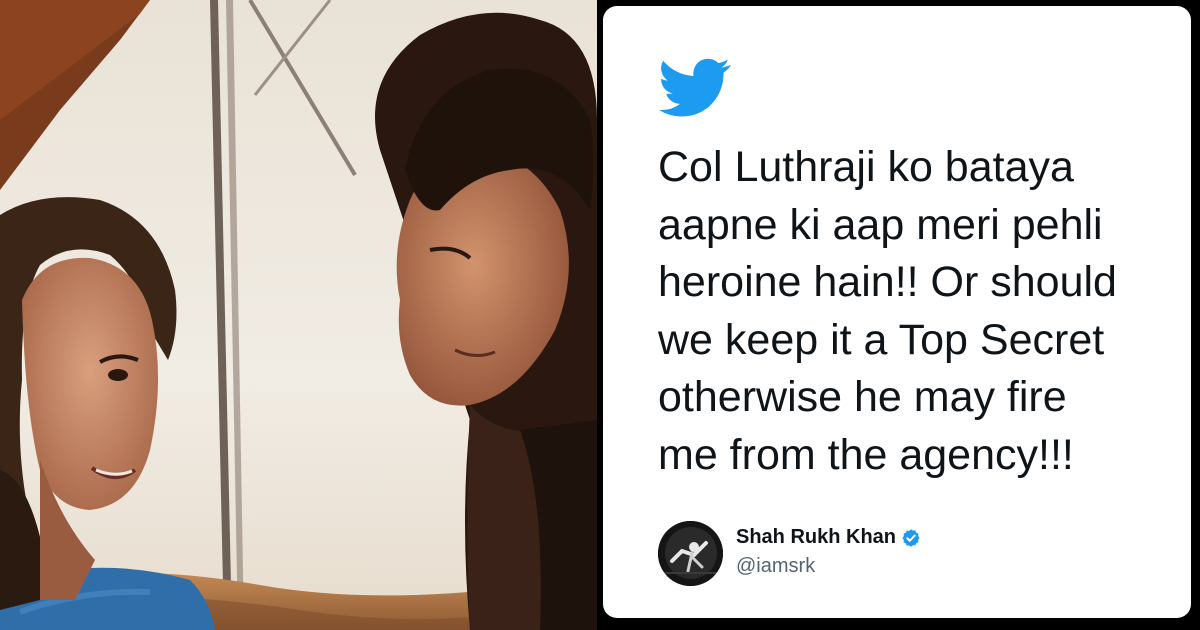 The height and width of the screenshot is (630, 1200). What do you see at coordinates (695, 87) in the screenshot?
I see `twitter-bird-icon` at bounding box center [695, 87].